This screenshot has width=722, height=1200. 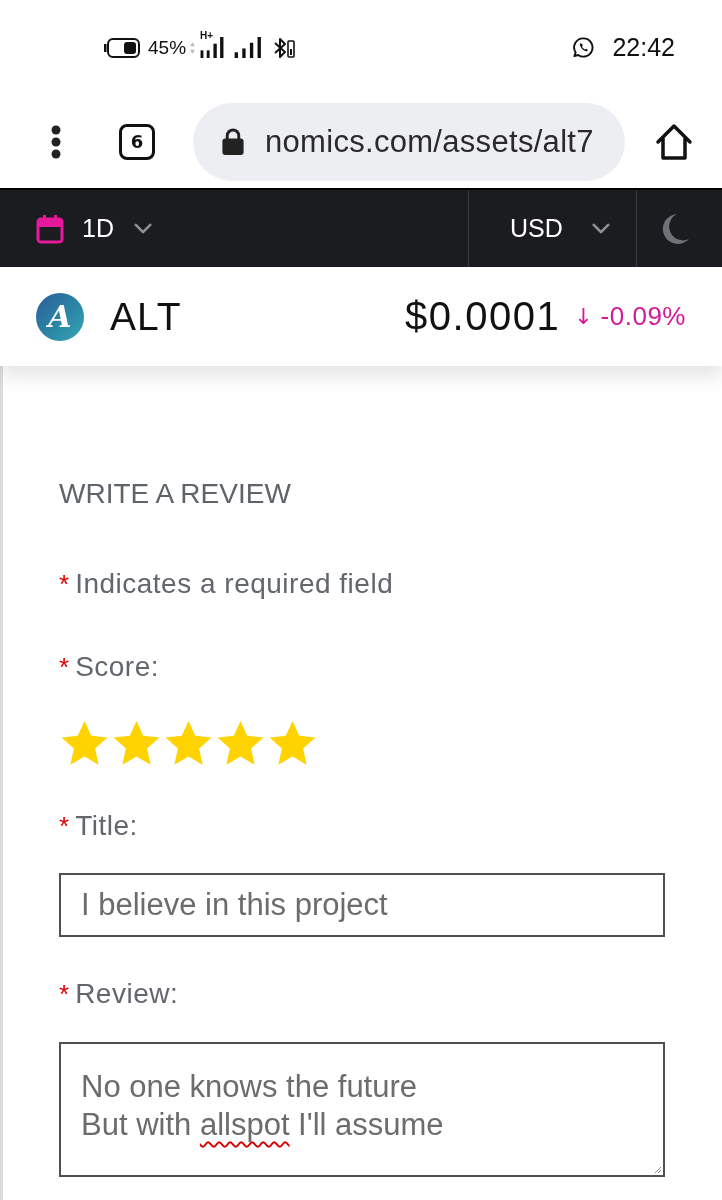 What do you see at coordinates (127, 994) in the screenshot?
I see `field-label: Review:` at bounding box center [127, 994].